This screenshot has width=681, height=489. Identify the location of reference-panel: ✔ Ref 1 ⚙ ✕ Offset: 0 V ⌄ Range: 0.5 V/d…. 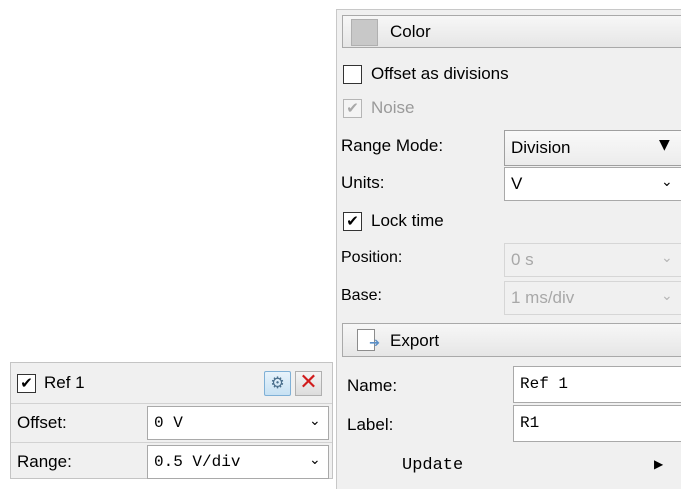
(171, 420).